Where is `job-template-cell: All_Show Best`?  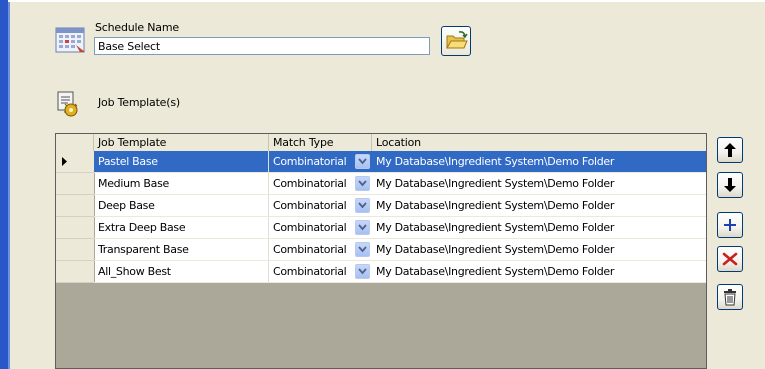 job-template-cell: All_Show Best is located at coordinates (181, 271).